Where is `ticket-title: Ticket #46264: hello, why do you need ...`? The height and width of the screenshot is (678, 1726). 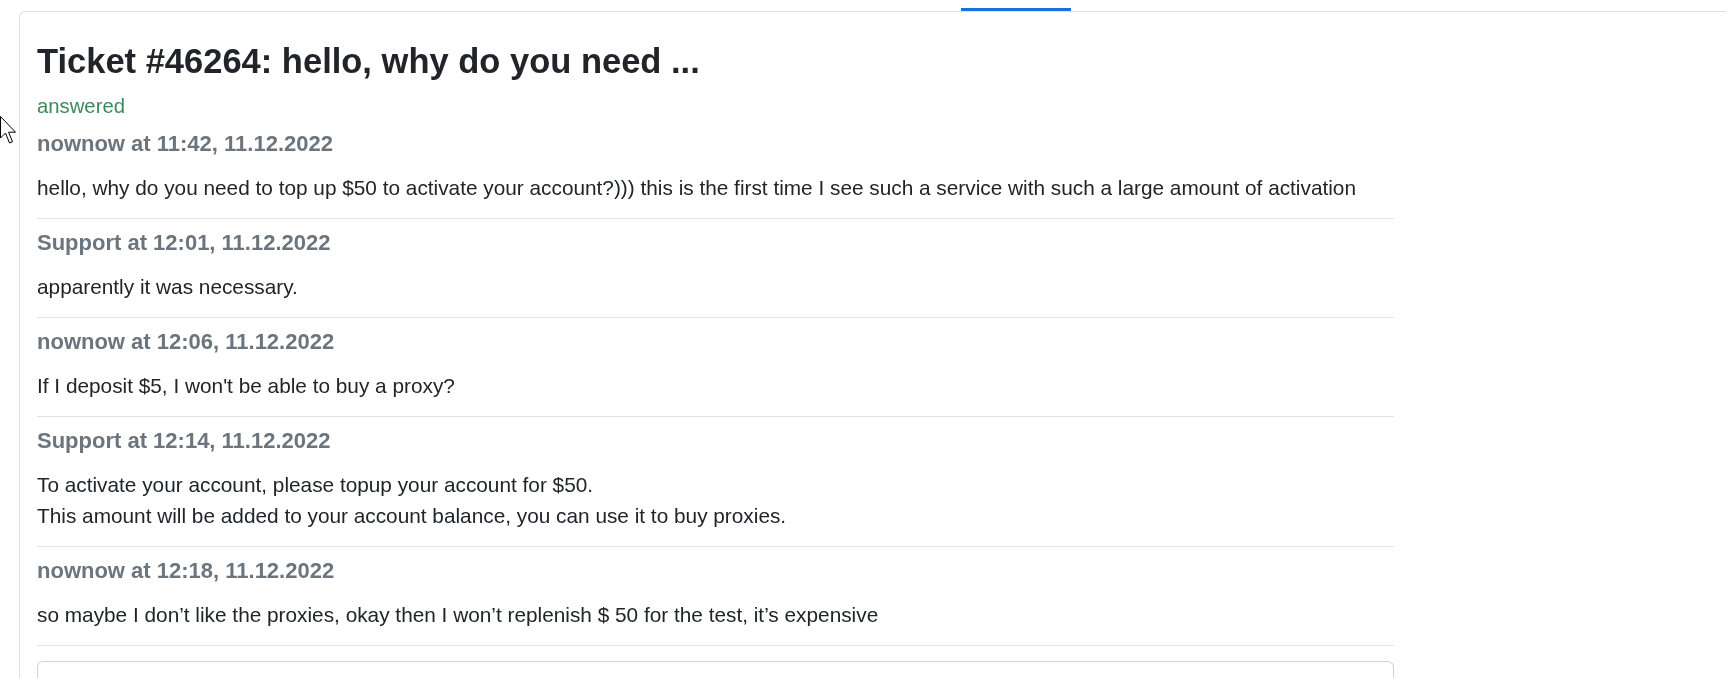
ticket-title: Ticket #46264: hello, why do you need ... is located at coordinates (368, 61).